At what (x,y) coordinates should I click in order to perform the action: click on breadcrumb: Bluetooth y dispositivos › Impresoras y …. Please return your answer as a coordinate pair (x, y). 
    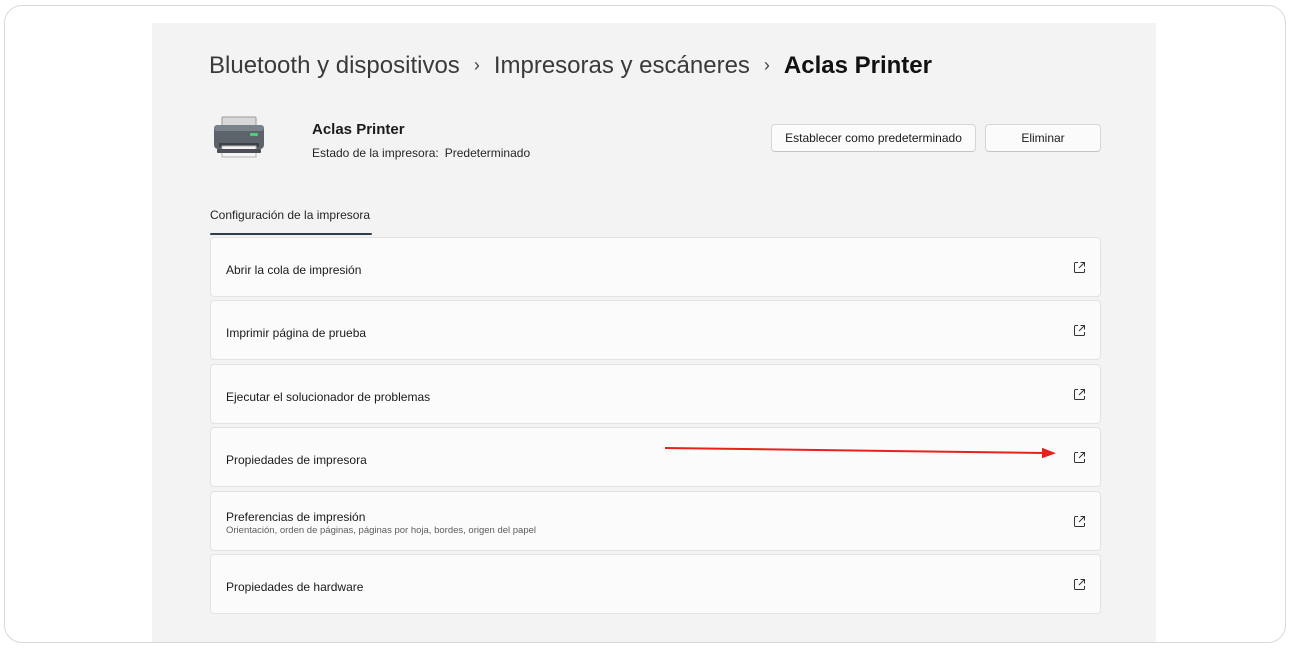
    Looking at the image, I should click on (570, 66).